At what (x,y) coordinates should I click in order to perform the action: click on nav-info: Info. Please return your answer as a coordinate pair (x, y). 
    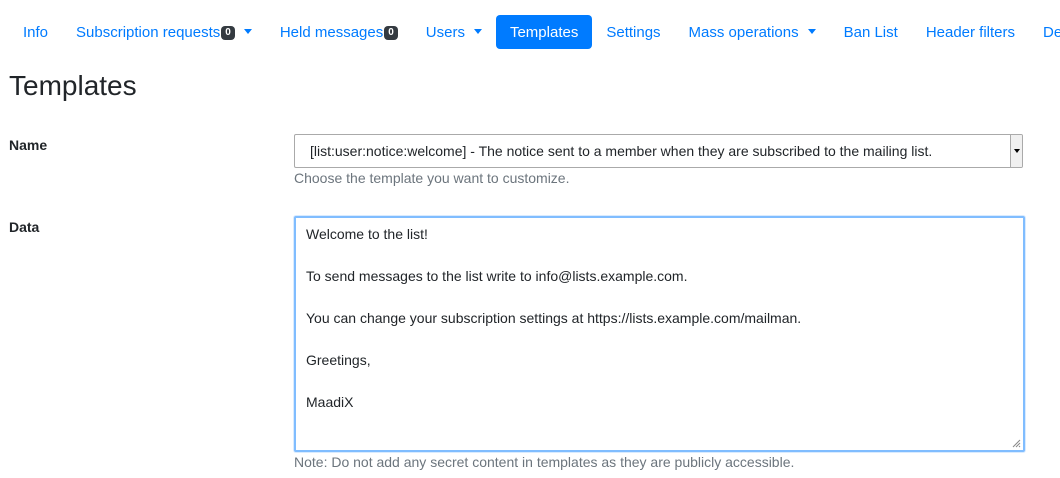
    Looking at the image, I should click on (35, 32).